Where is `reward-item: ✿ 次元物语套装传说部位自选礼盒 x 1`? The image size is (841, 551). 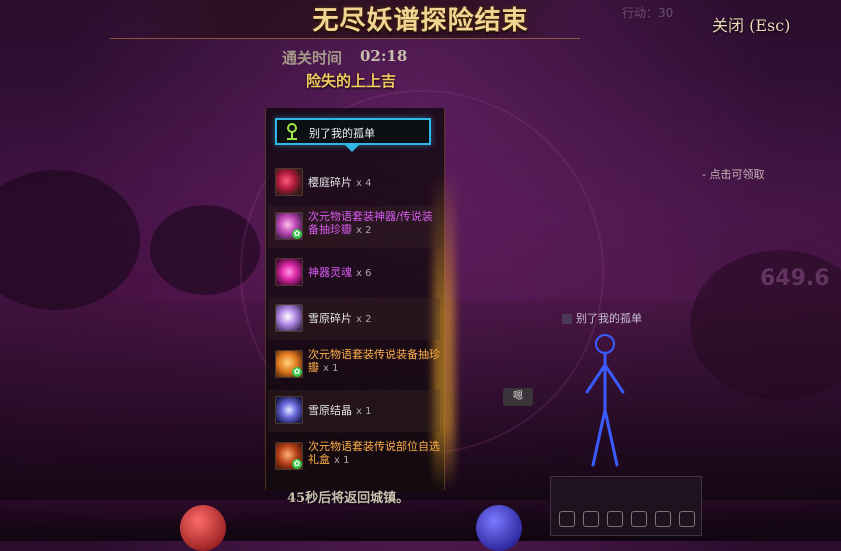
reward-item: ✿ 次元物语套装传说部位自选礼盒 x 1 is located at coordinates (354, 457).